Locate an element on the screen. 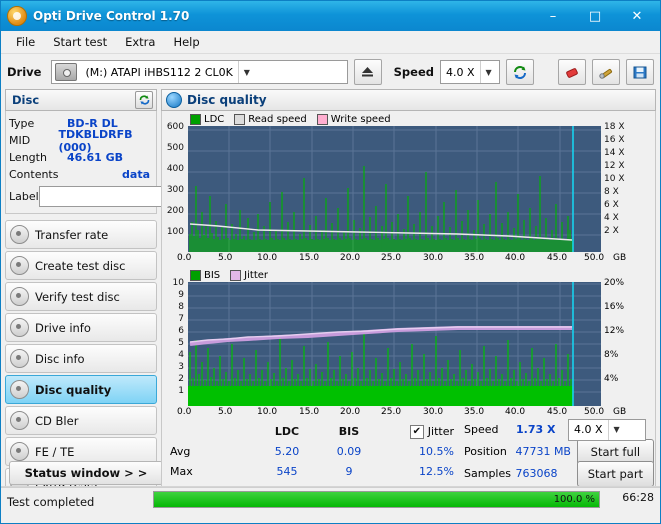  maximize-button: □ is located at coordinates (595, 16).